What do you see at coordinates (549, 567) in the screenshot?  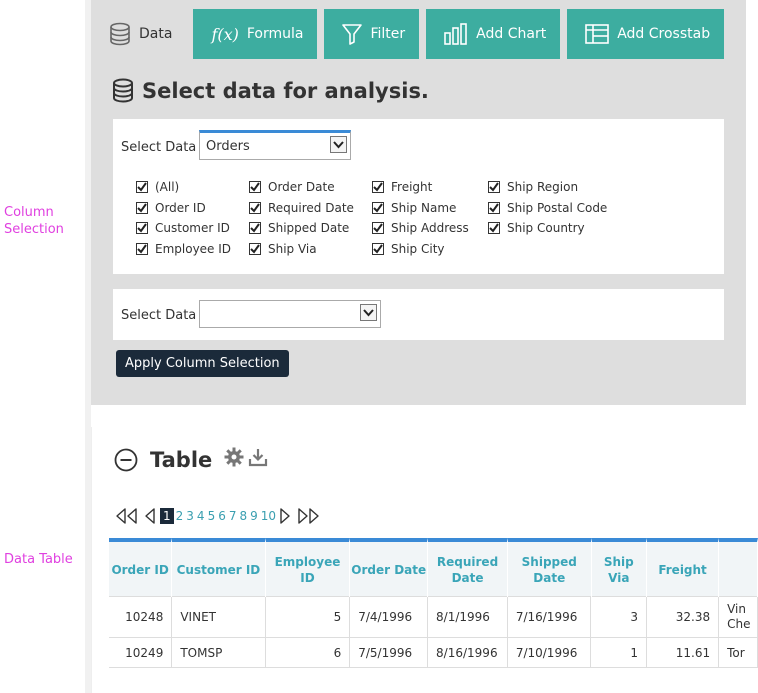 I see `column-header: Shipped Date` at bounding box center [549, 567].